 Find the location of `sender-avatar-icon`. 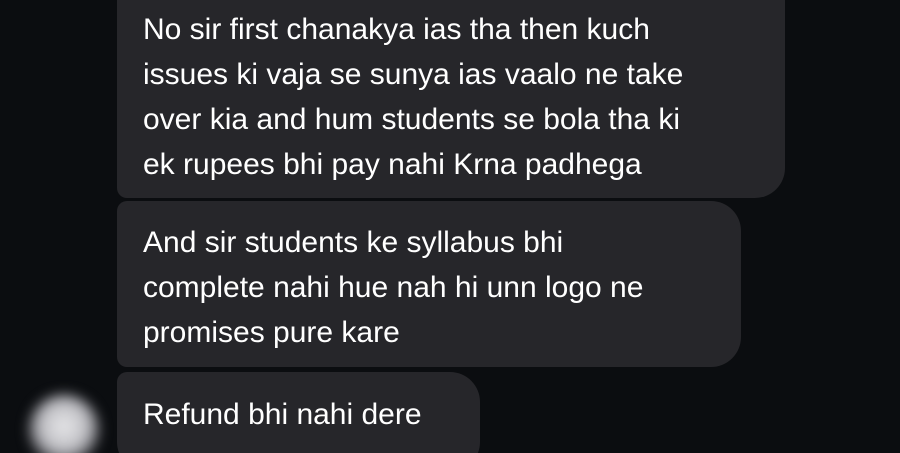

sender-avatar-icon is located at coordinates (64, 423).